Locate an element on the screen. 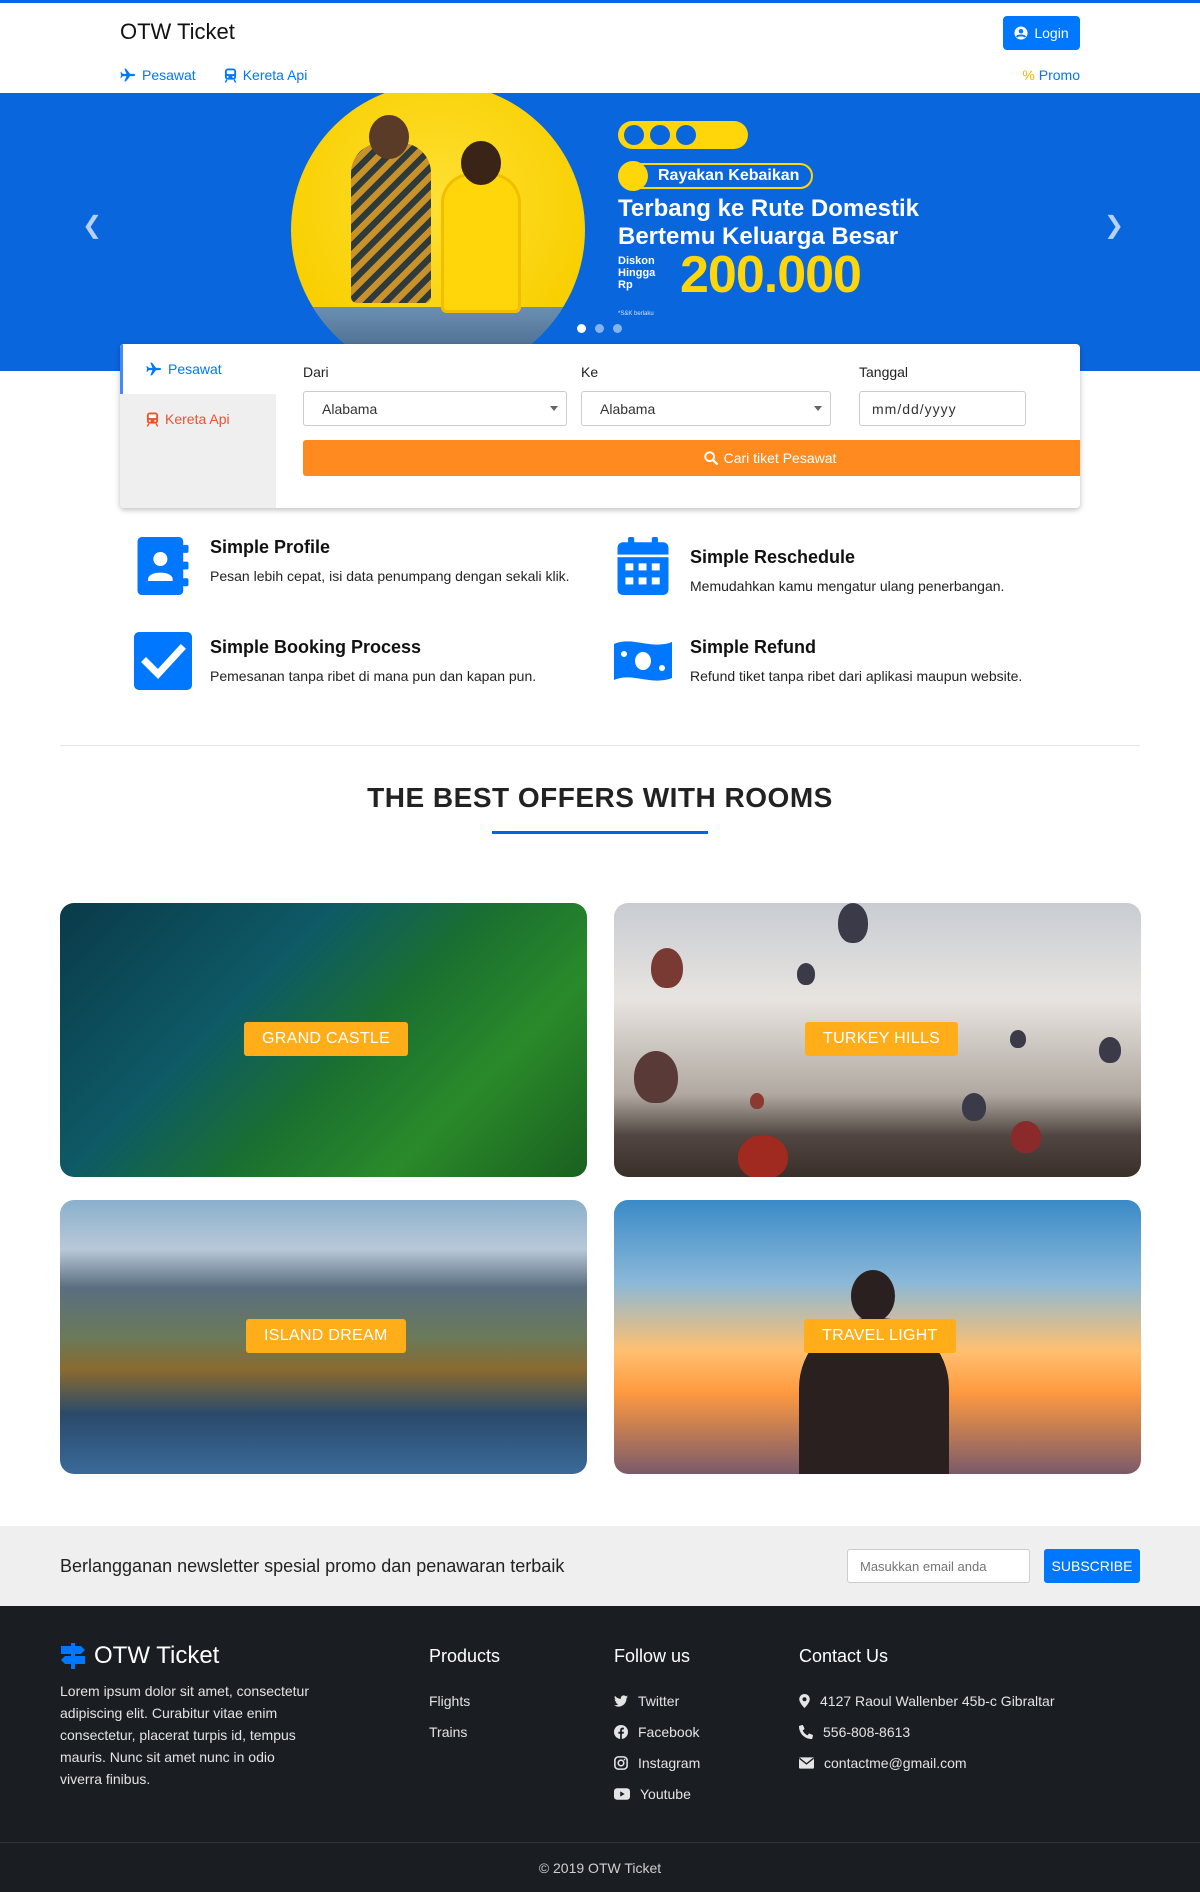 The height and width of the screenshot is (1892, 1200). offer-label: TRAVEL LIGHT is located at coordinates (880, 1336).